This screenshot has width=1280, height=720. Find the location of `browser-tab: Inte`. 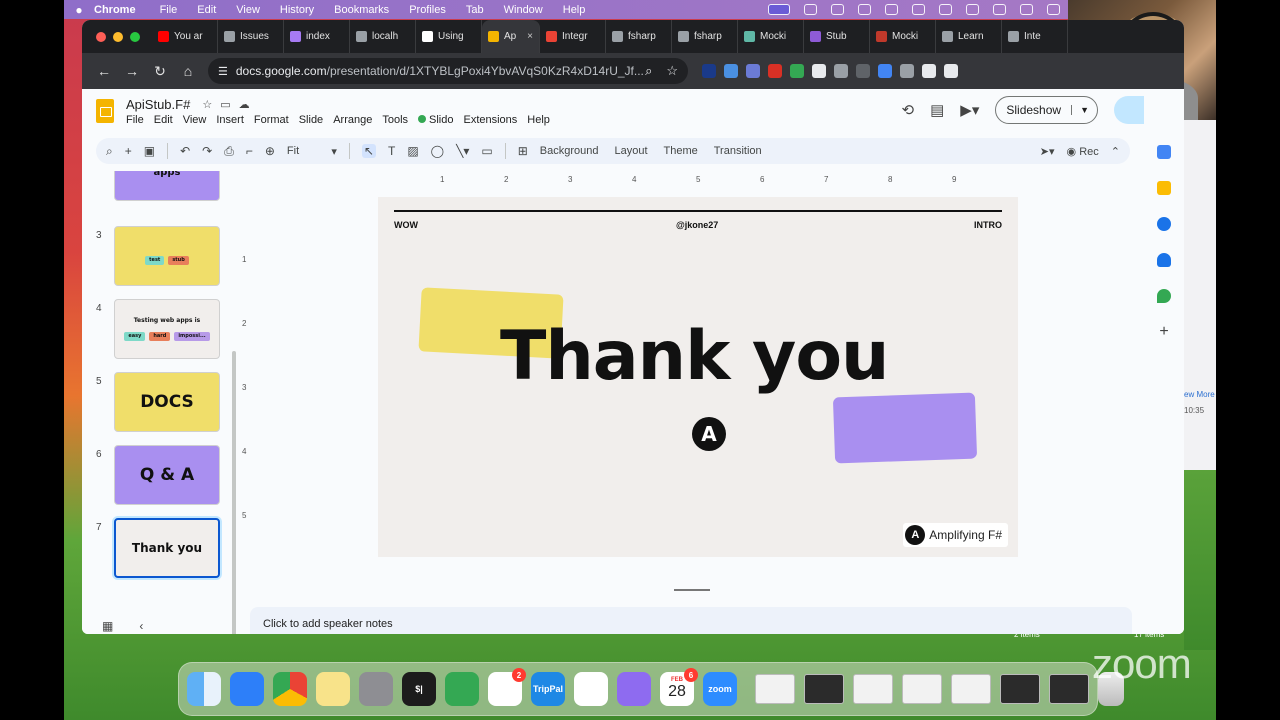

browser-tab: Inte is located at coordinates (1035, 36).